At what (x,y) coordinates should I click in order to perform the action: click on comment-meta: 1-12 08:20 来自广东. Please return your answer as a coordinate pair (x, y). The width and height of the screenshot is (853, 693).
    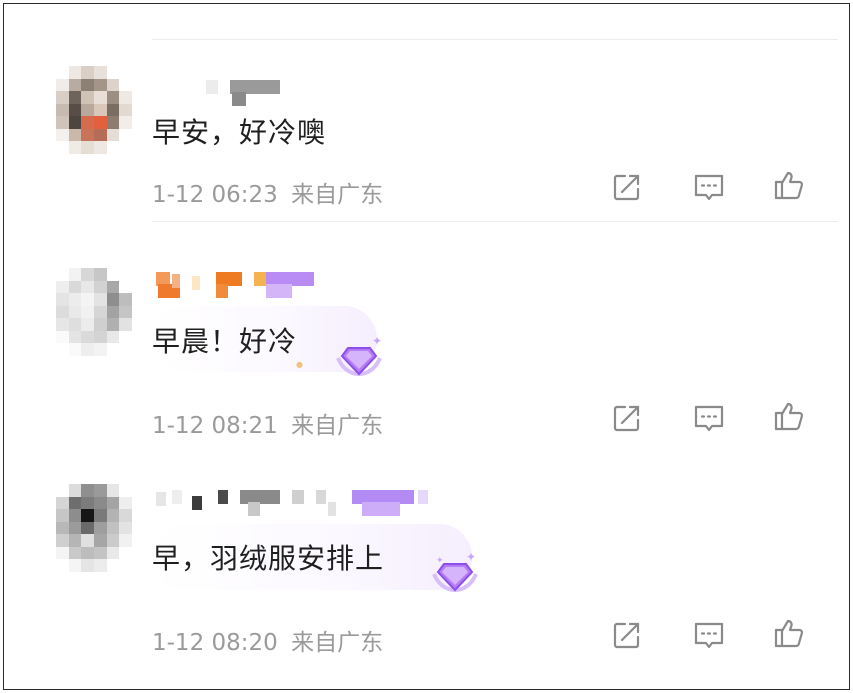
    Looking at the image, I should click on (267, 640).